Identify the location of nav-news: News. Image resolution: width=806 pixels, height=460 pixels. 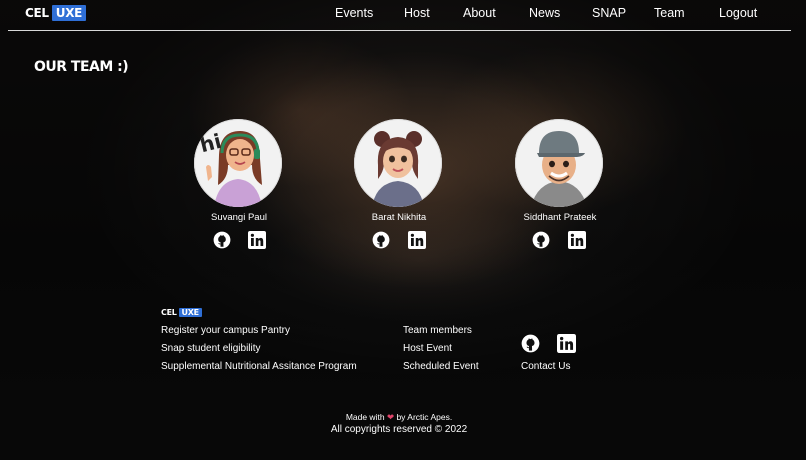
(544, 13).